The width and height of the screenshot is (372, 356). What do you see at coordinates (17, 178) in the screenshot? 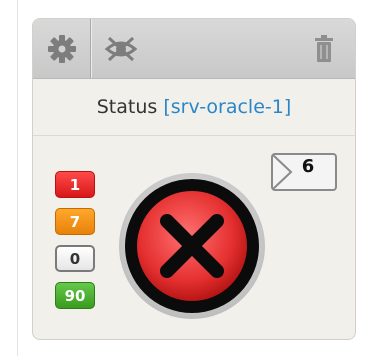
I see `page-border` at bounding box center [17, 178].